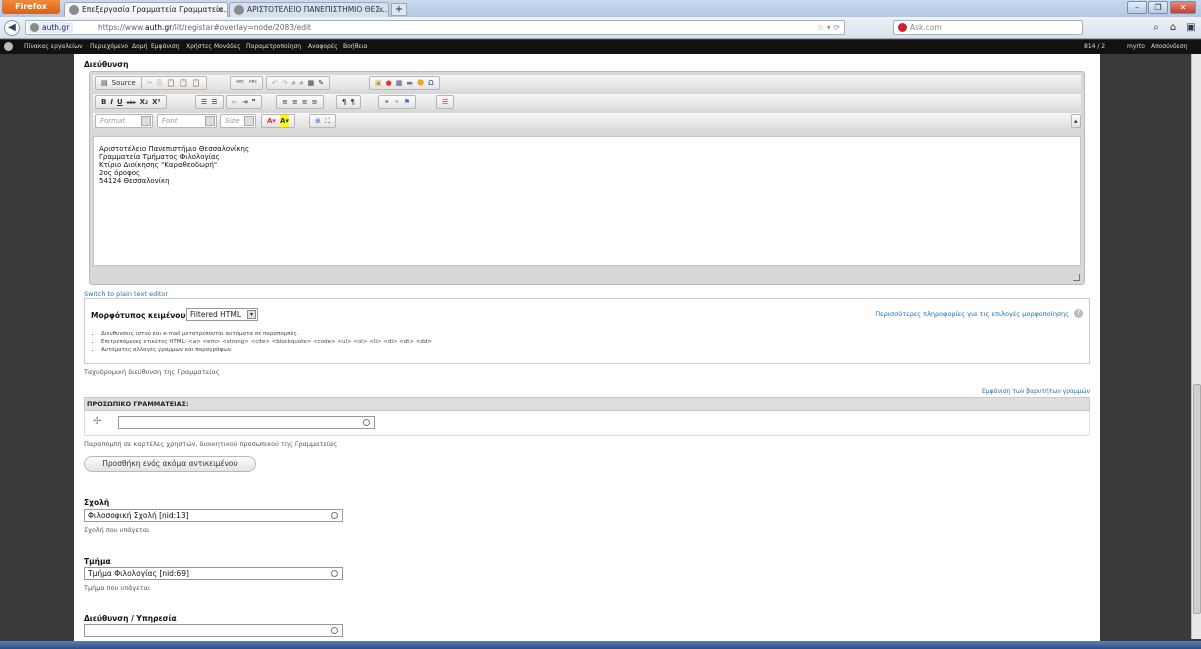  Describe the element at coordinates (1094, 47) in the screenshot. I see `admin-user-count: 814 / 2` at that location.